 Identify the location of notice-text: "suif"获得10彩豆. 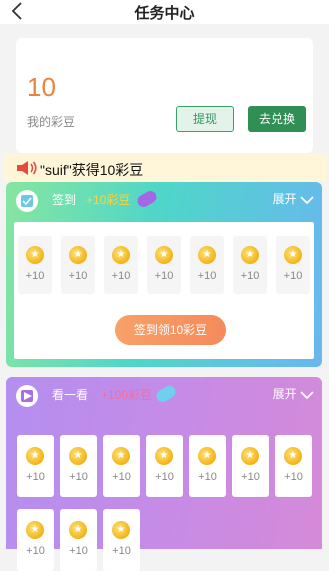
(92, 170).